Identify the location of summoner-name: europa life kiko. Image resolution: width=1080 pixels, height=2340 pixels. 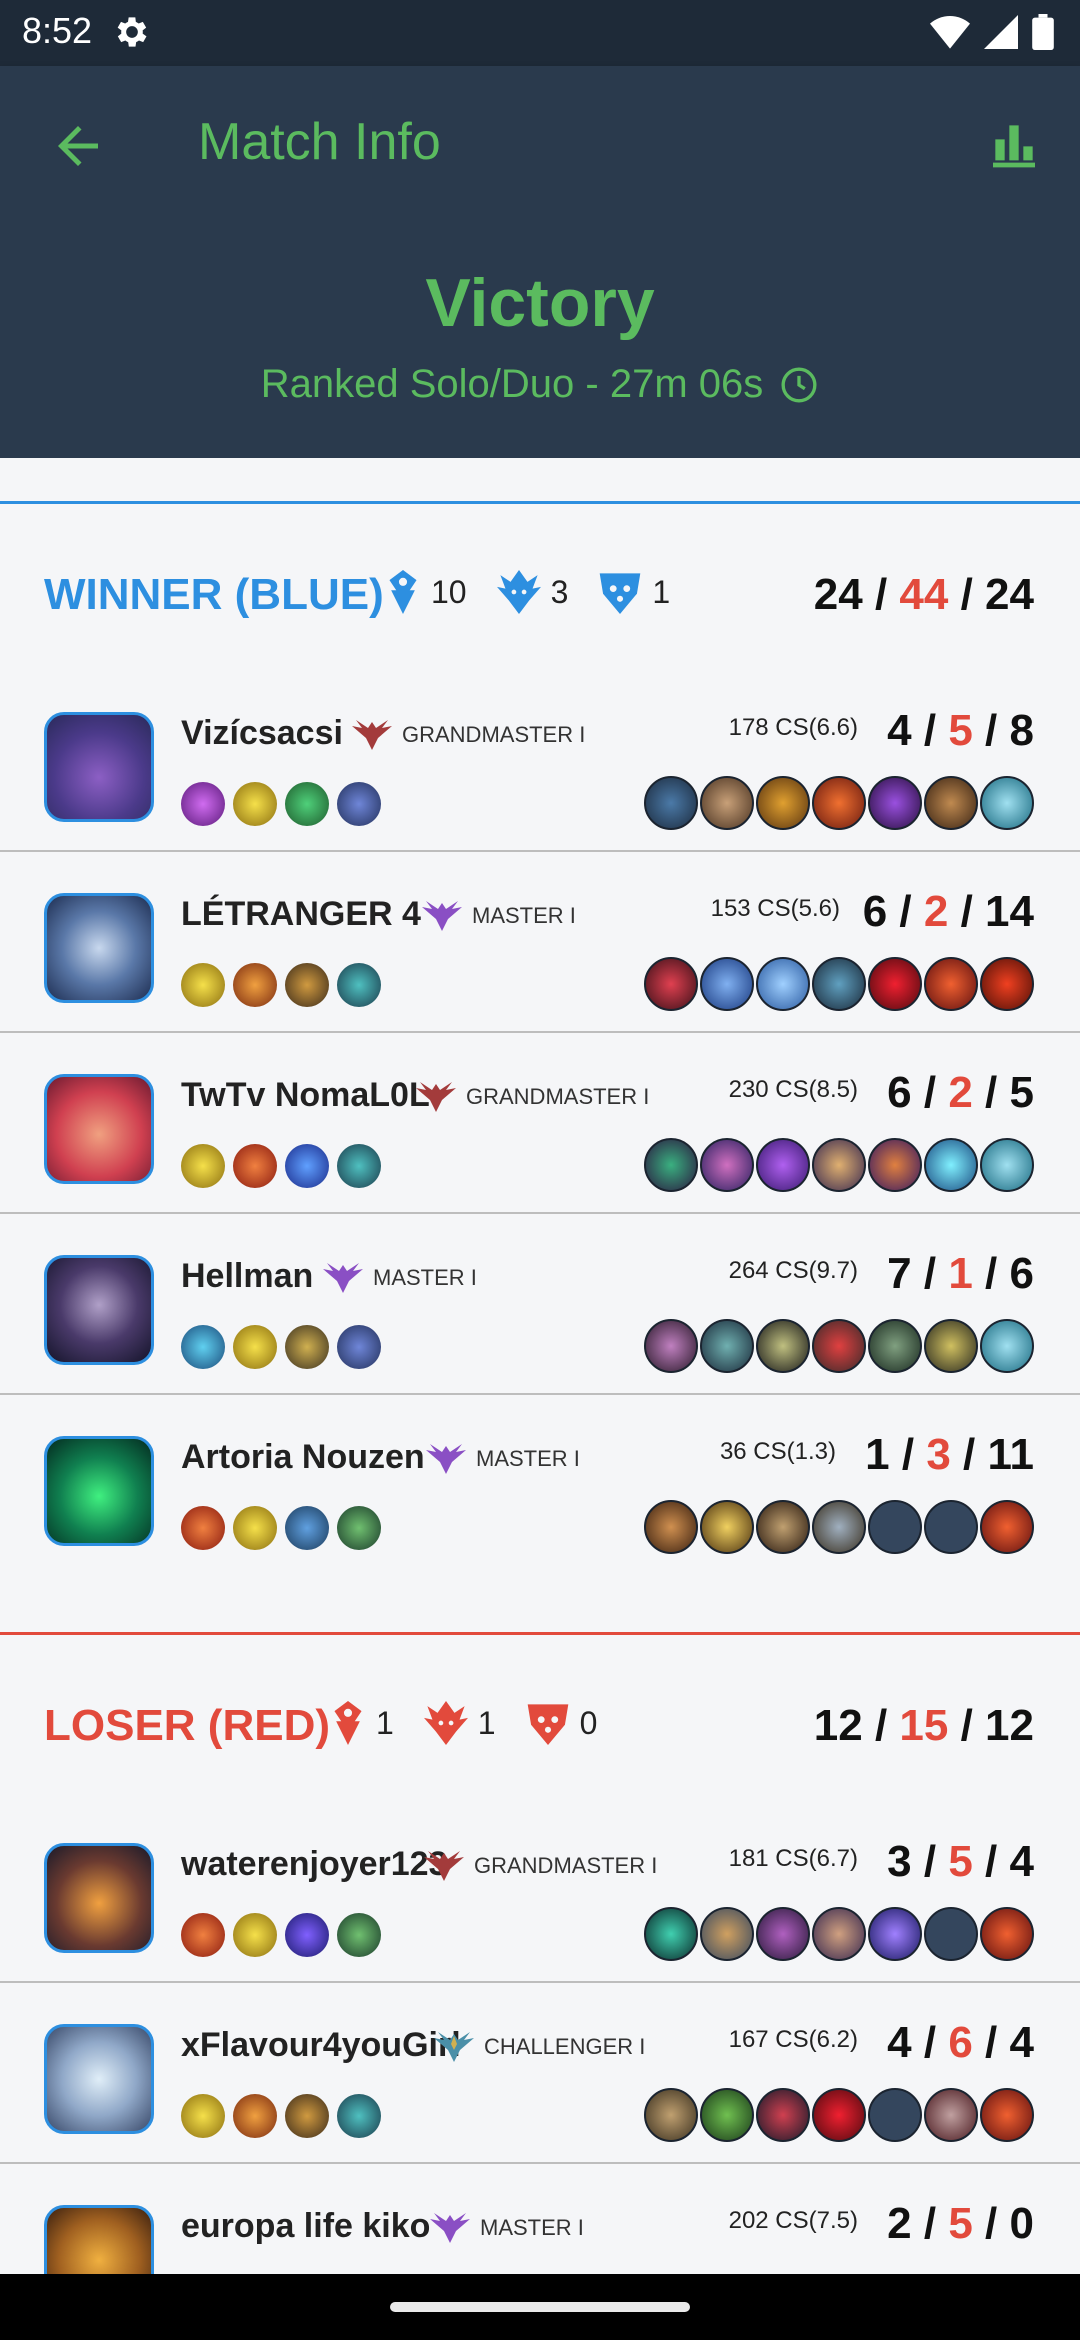
(306, 2226).